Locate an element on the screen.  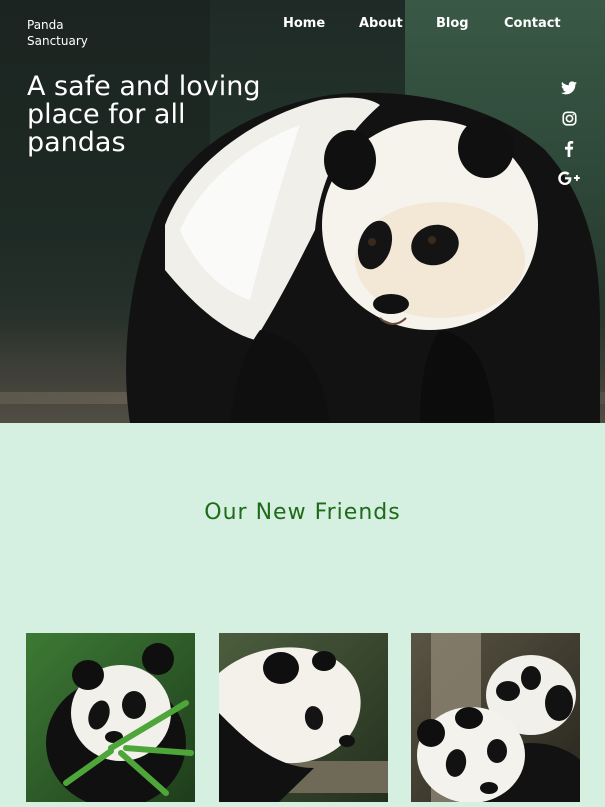
brand-logo: Panda Sanctuary is located at coordinates (57, 33).